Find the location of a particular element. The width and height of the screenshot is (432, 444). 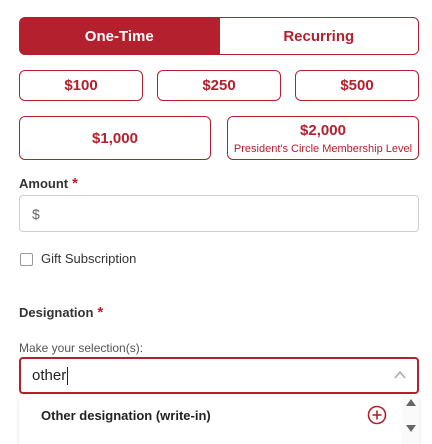

amount-option-value: $1,000 is located at coordinates (115, 138).